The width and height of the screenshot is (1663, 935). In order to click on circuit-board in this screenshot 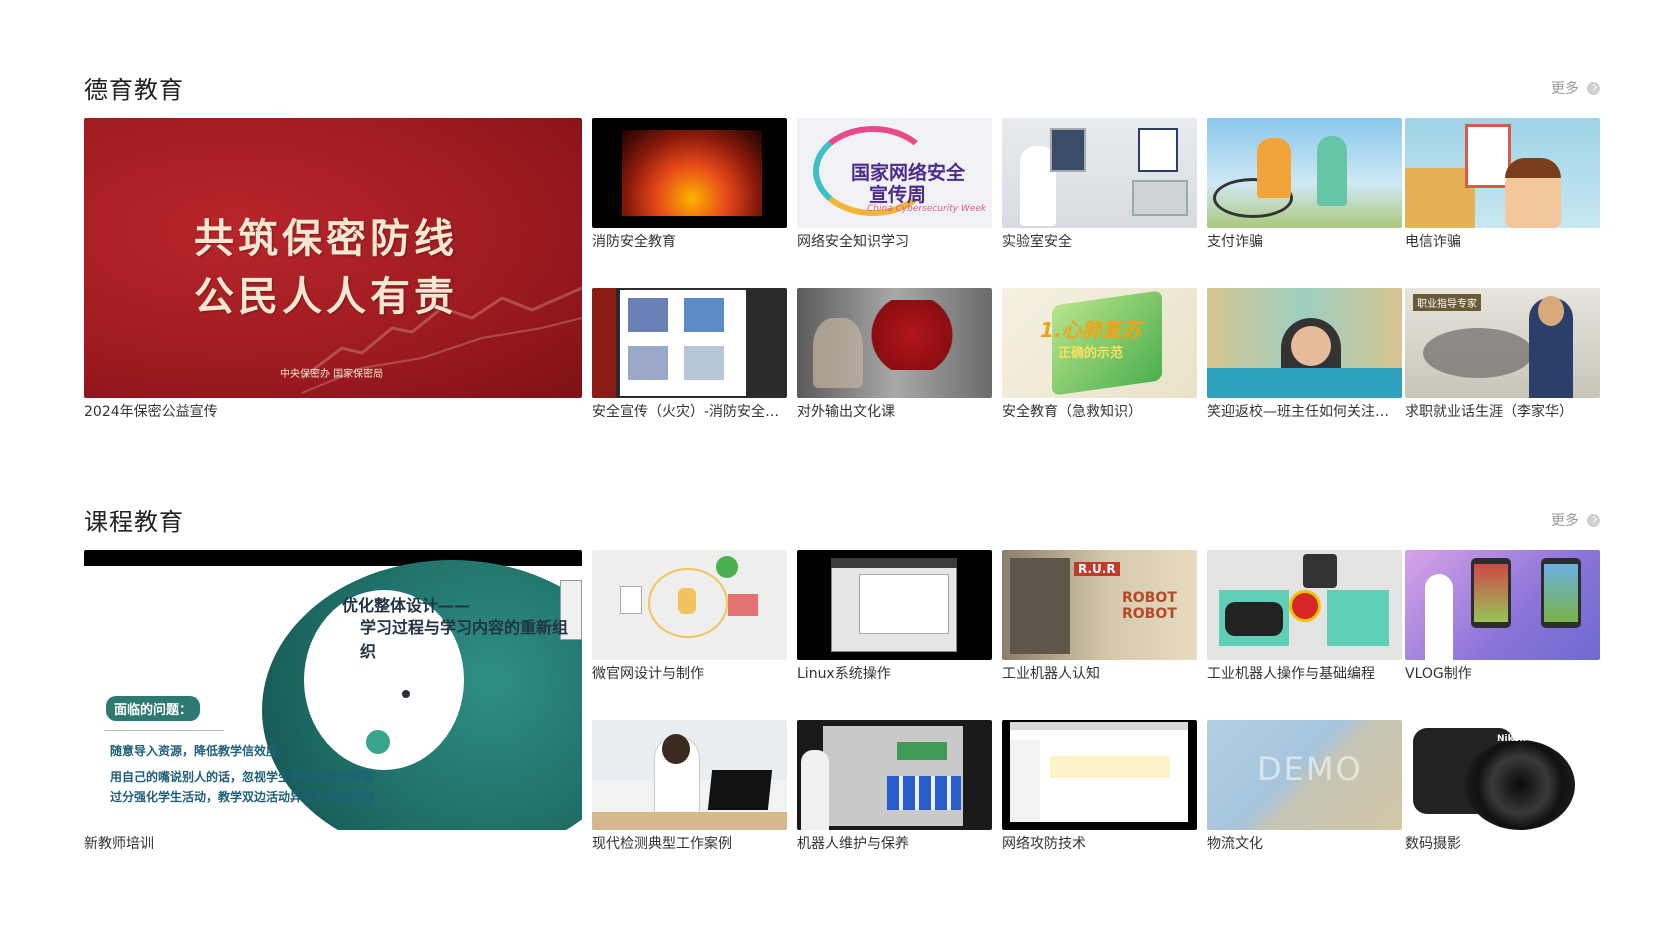, I will do `click(922, 751)`.